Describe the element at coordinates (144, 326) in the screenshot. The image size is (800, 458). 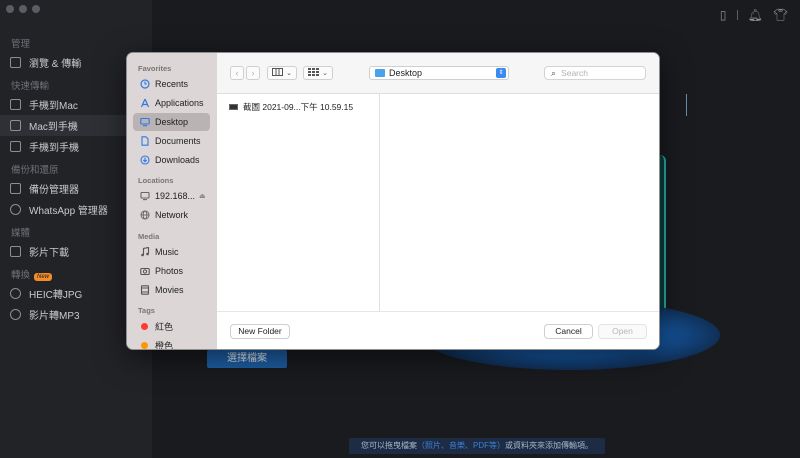
I see `red-tag-icon` at that location.